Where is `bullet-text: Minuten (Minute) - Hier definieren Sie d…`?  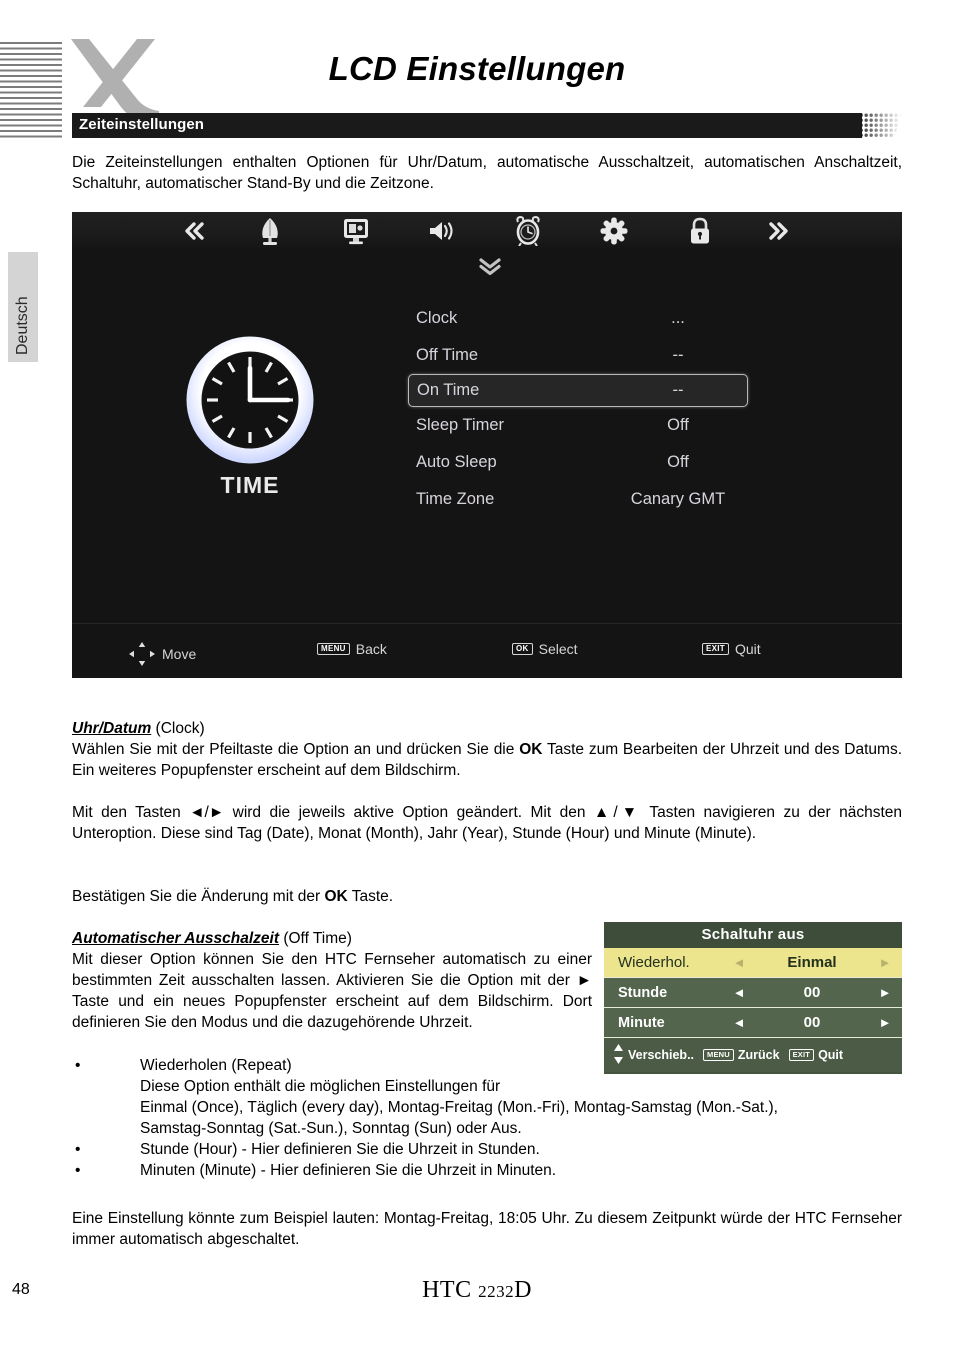 bullet-text: Minuten (Minute) - Hier definieren Sie d… is located at coordinates (348, 1170).